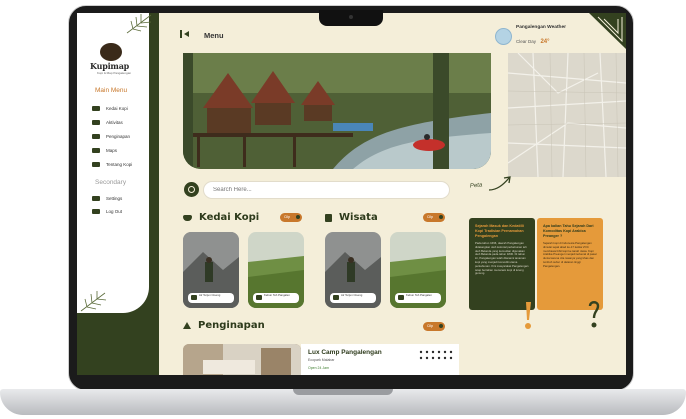 The height and width of the screenshot is (419, 686). What do you see at coordinates (191, 189) in the screenshot?
I see `search-button` at bounding box center [191, 189].